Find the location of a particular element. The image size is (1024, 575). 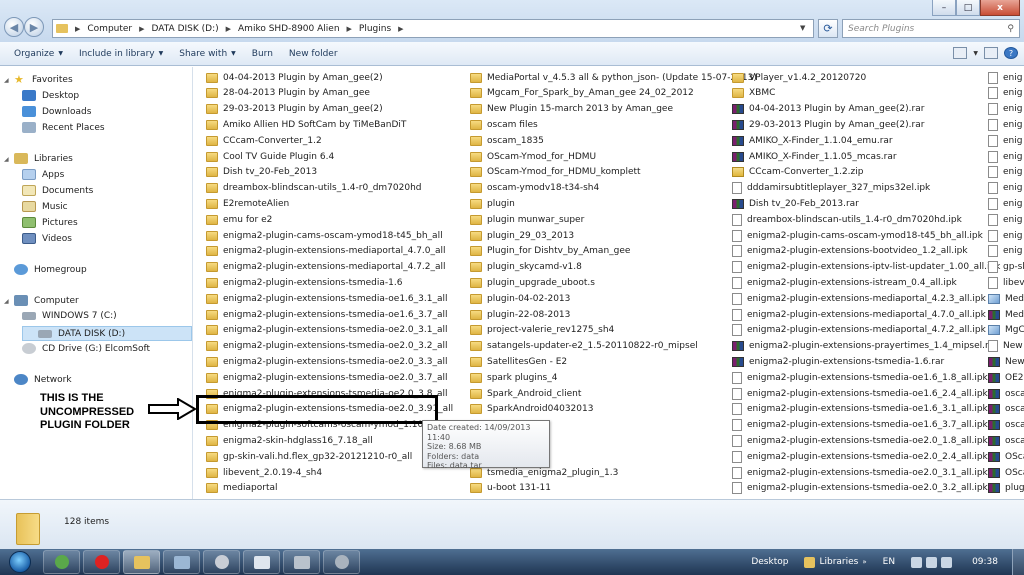

list-item: libevent_2.0.19-4_sh4 is located at coordinates (264, 472).